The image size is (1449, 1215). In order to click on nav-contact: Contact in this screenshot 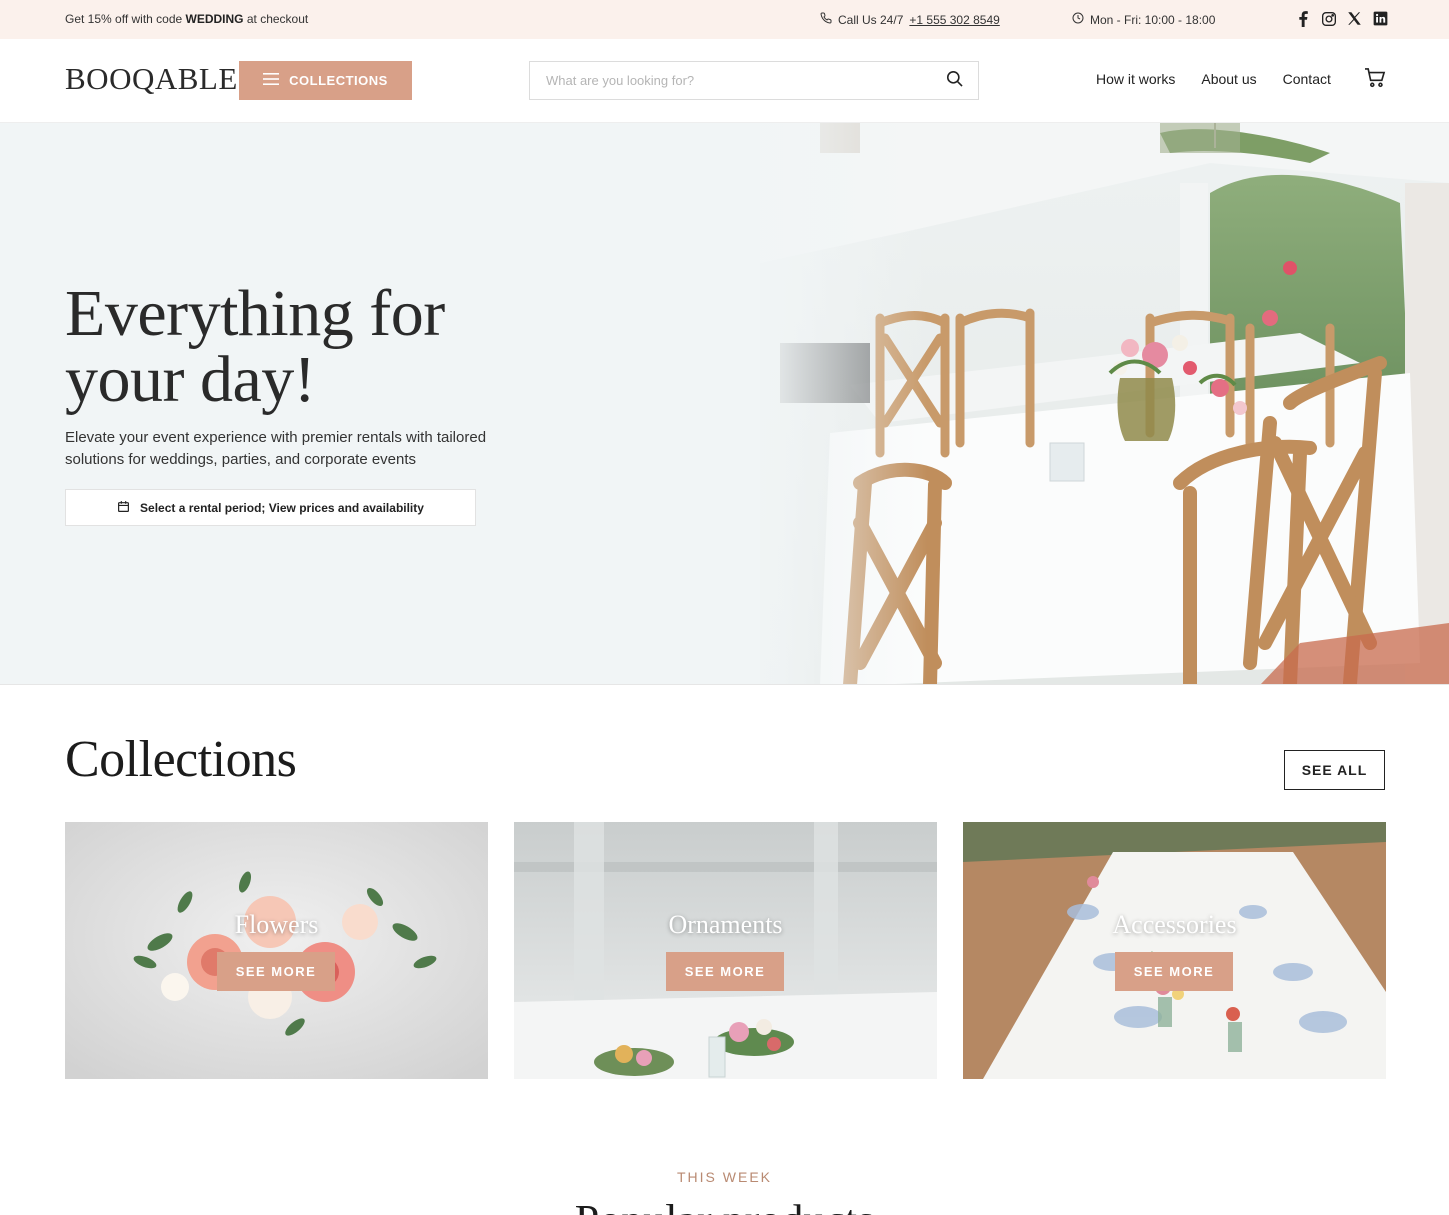, I will do `click(1307, 79)`.